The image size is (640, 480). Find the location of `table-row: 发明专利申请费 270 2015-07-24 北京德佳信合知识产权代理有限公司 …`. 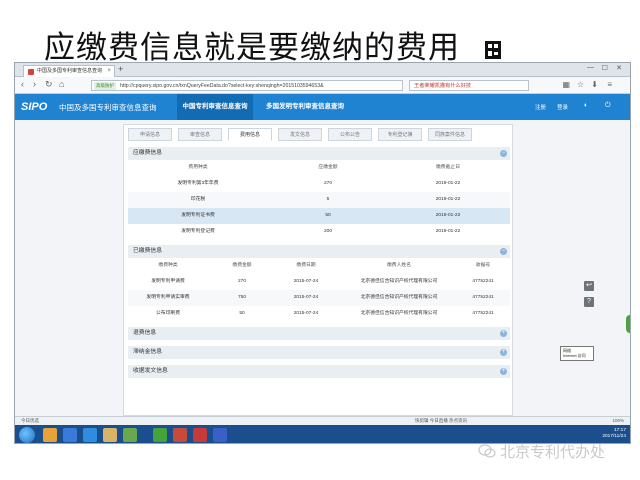

table-row: 发明专利申请费 270 2015-07-24 北京德佳信合知识产权代理有限公司 … is located at coordinates (319, 282).